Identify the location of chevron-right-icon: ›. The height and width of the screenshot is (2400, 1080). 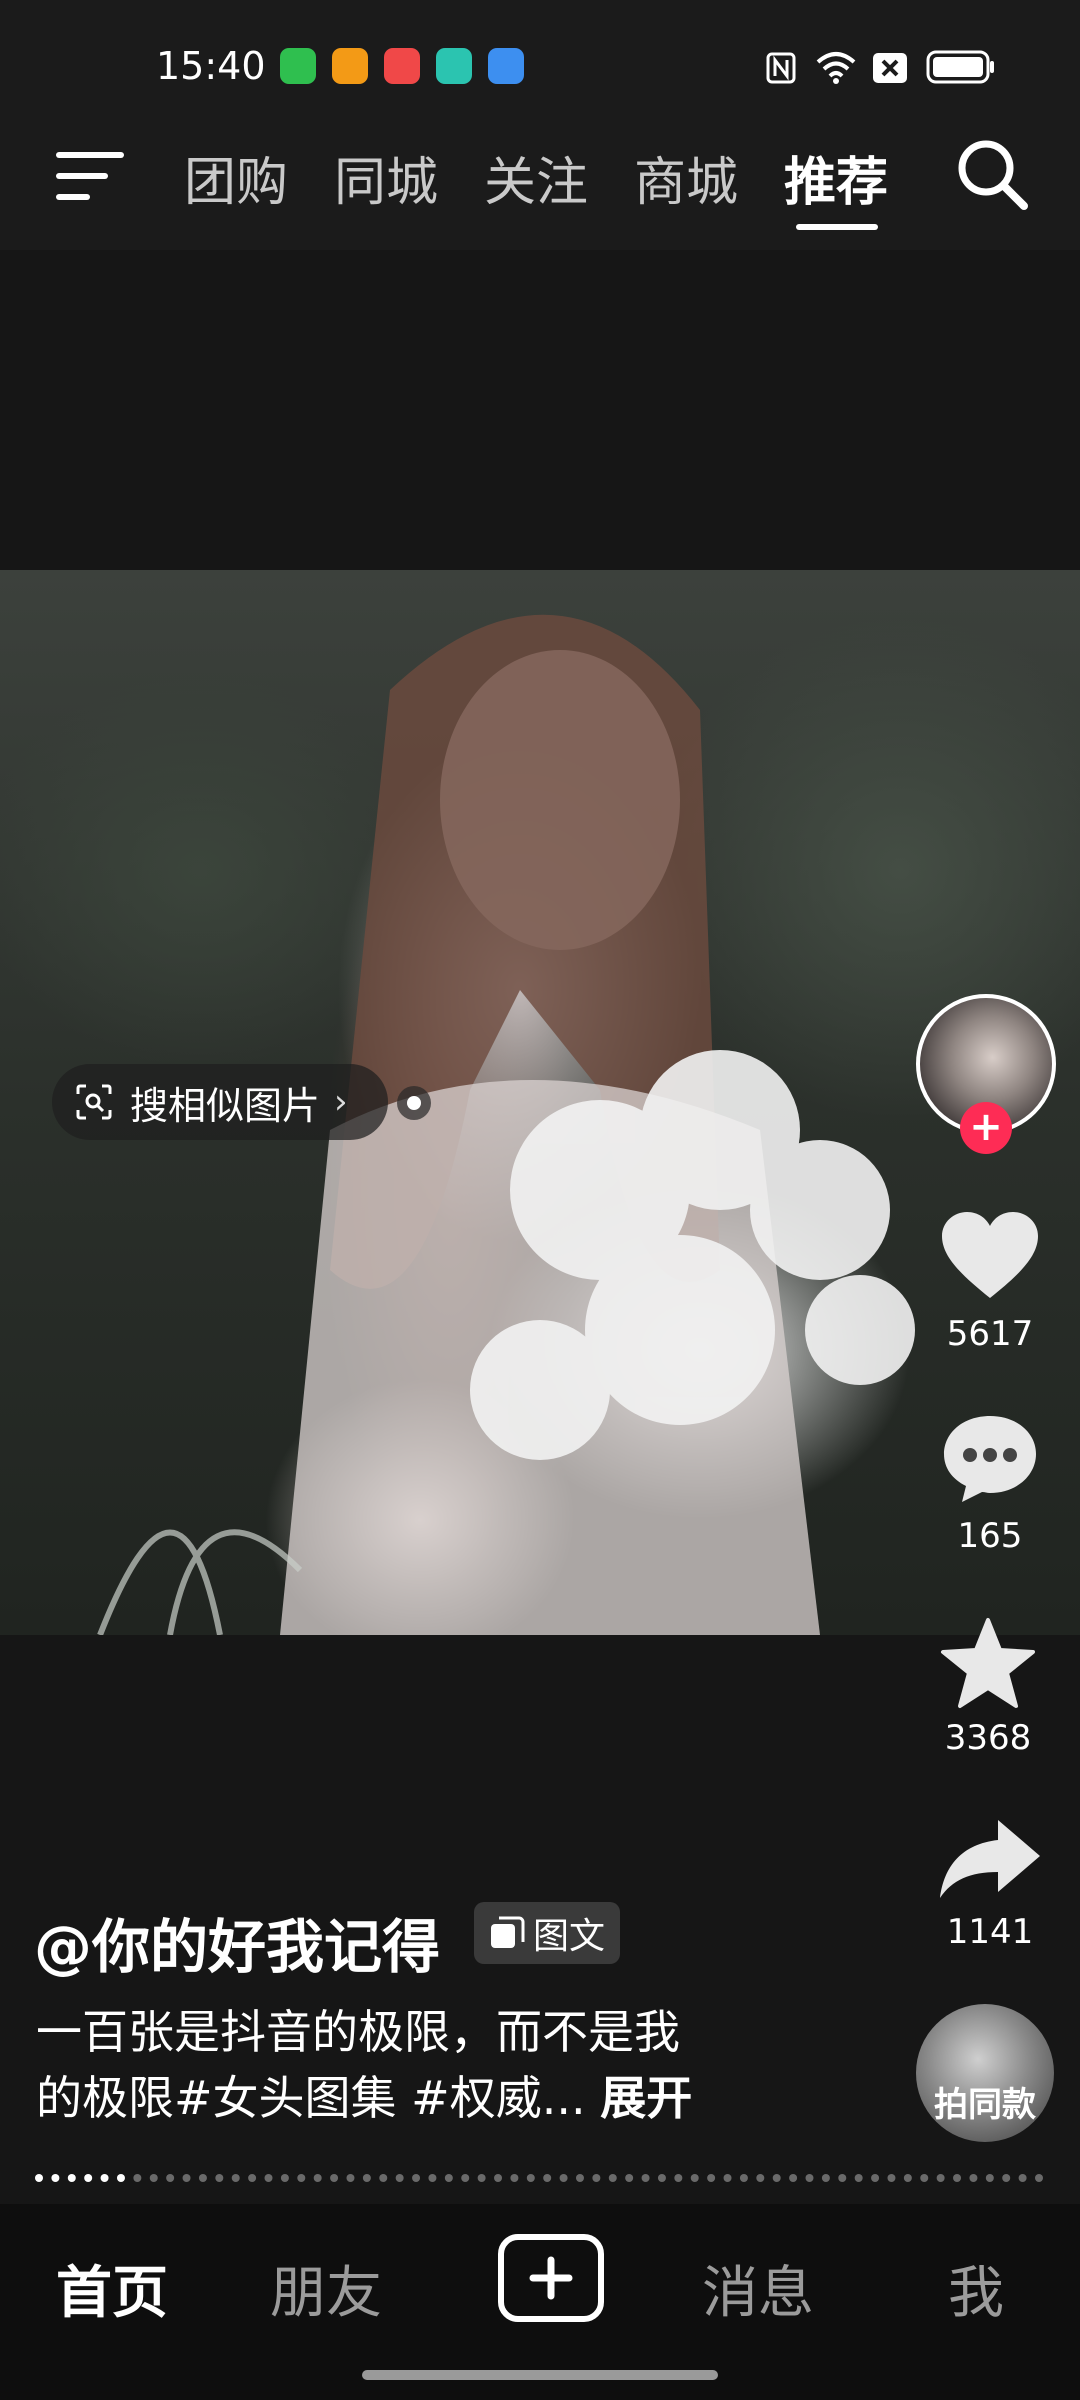
(341, 1102).